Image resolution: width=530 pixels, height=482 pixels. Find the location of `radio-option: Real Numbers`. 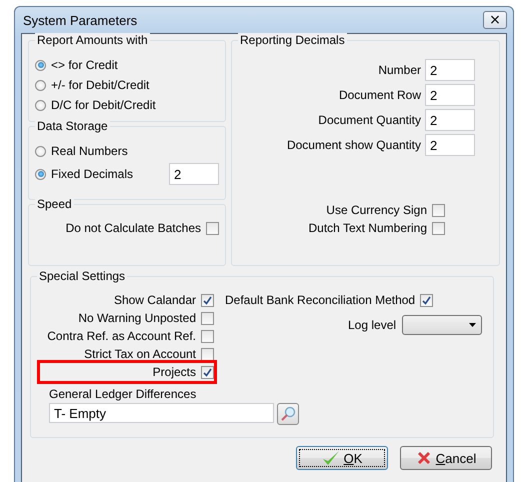

radio-option: Real Numbers is located at coordinates (81, 151).